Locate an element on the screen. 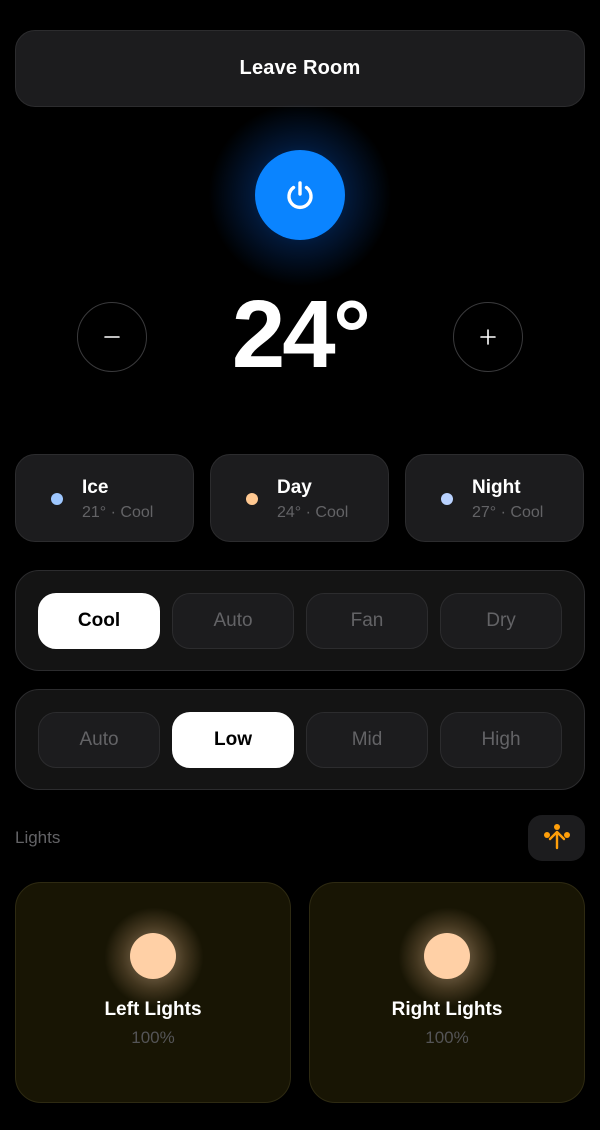 This screenshot has width=600, height=1130. preset-ice: Ice 21° · Cool is located at coordinates (104, 498).